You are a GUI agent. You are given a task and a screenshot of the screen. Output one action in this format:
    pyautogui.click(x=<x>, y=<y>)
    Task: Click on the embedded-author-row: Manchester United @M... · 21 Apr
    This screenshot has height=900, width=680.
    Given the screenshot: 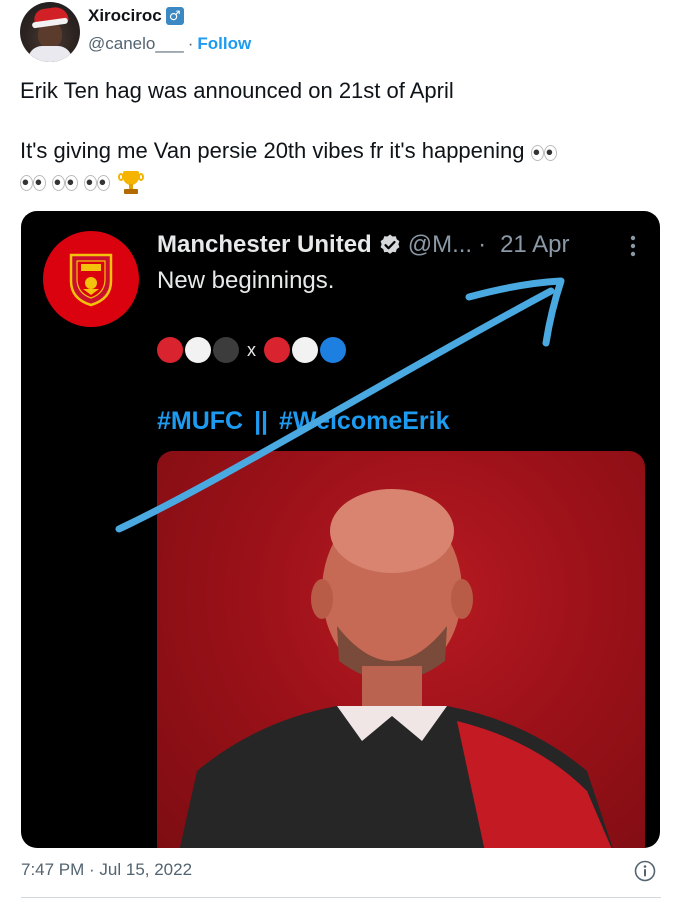 What is the action you would take?
    pyautogui.click(x=363, y=245)
    